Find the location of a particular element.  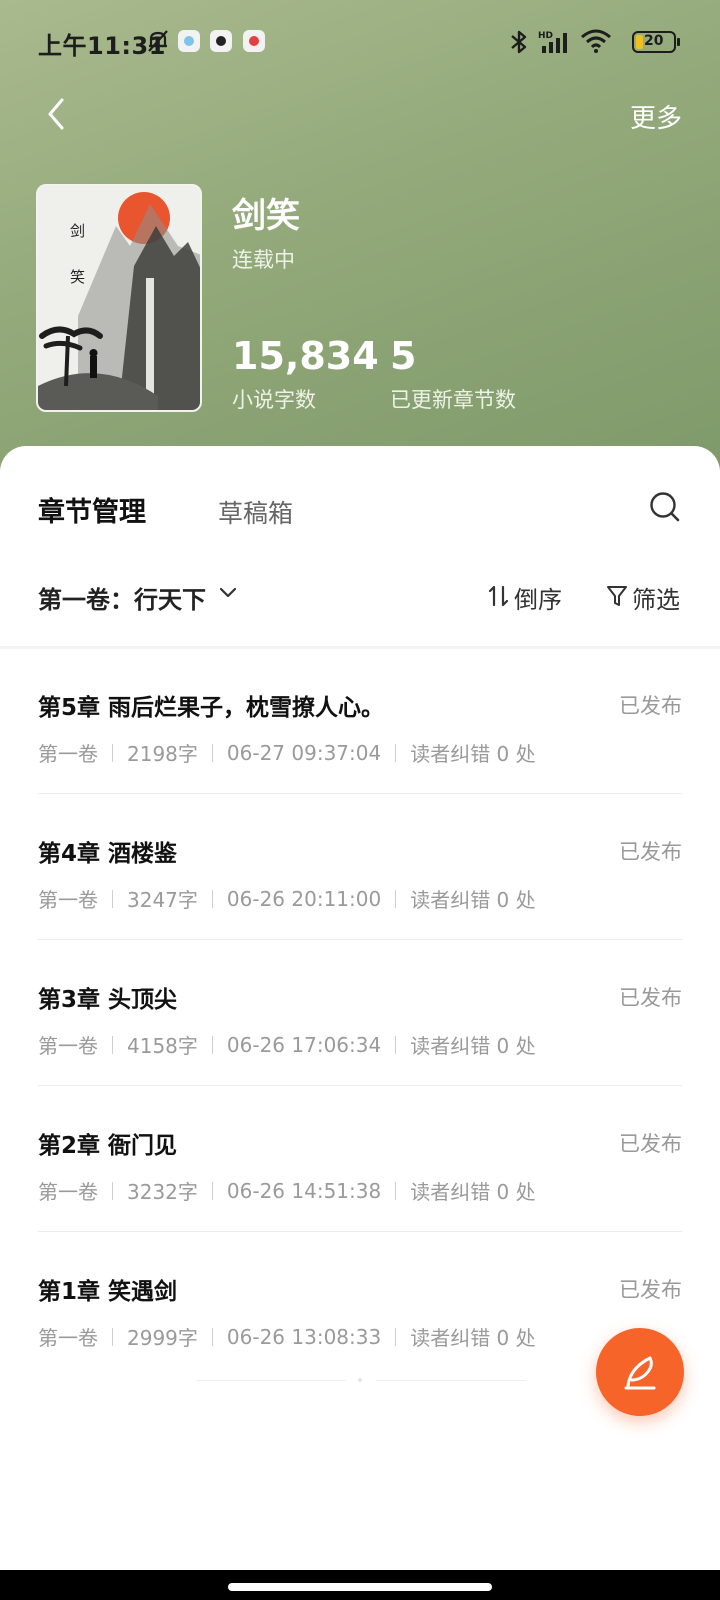

chapter-title: 第5章 雨后烂果子，枕雪撩人心。 is located at coordinates (211, 708).